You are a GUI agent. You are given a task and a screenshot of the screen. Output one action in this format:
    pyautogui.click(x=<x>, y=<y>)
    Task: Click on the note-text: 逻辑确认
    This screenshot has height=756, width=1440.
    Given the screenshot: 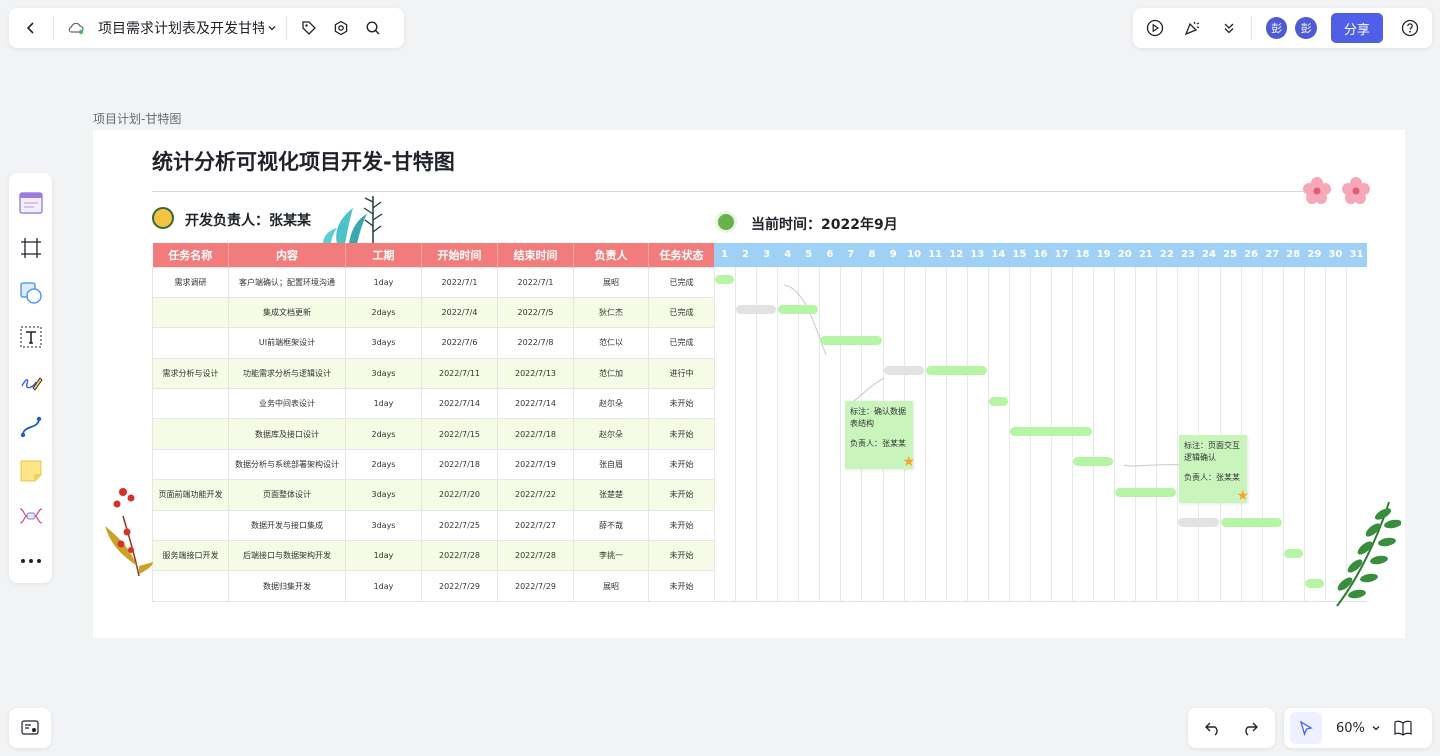 What is the action you would take?
    pyautogui.click(x=1200, y=457)
    